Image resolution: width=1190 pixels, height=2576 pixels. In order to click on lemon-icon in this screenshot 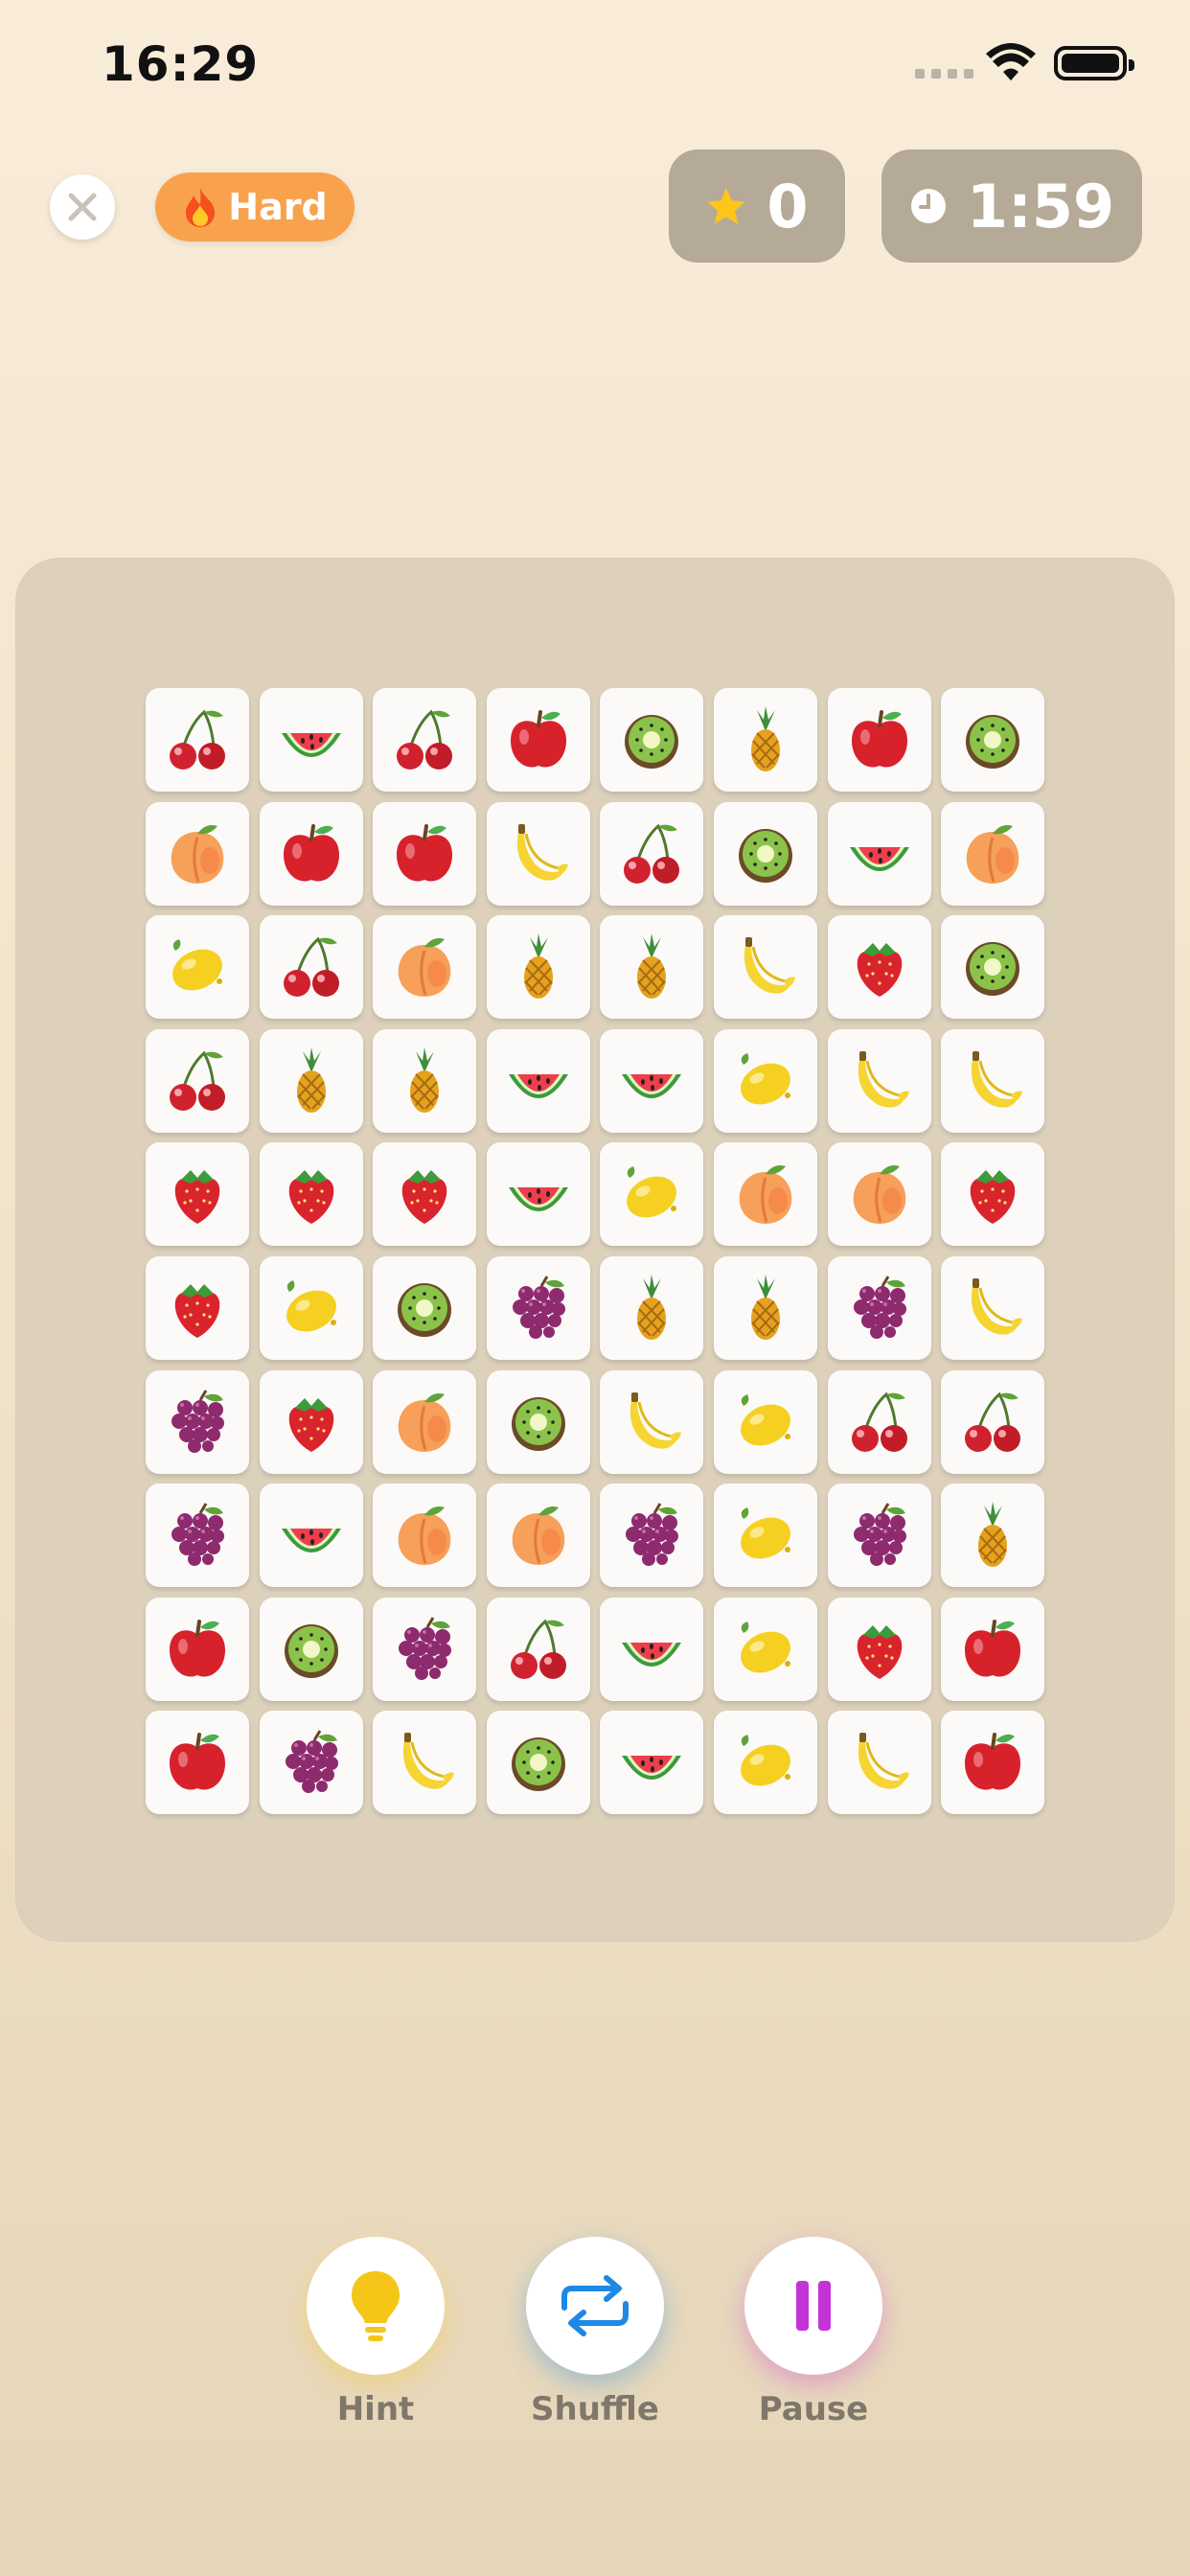, I will do `click(765, 1647)`.